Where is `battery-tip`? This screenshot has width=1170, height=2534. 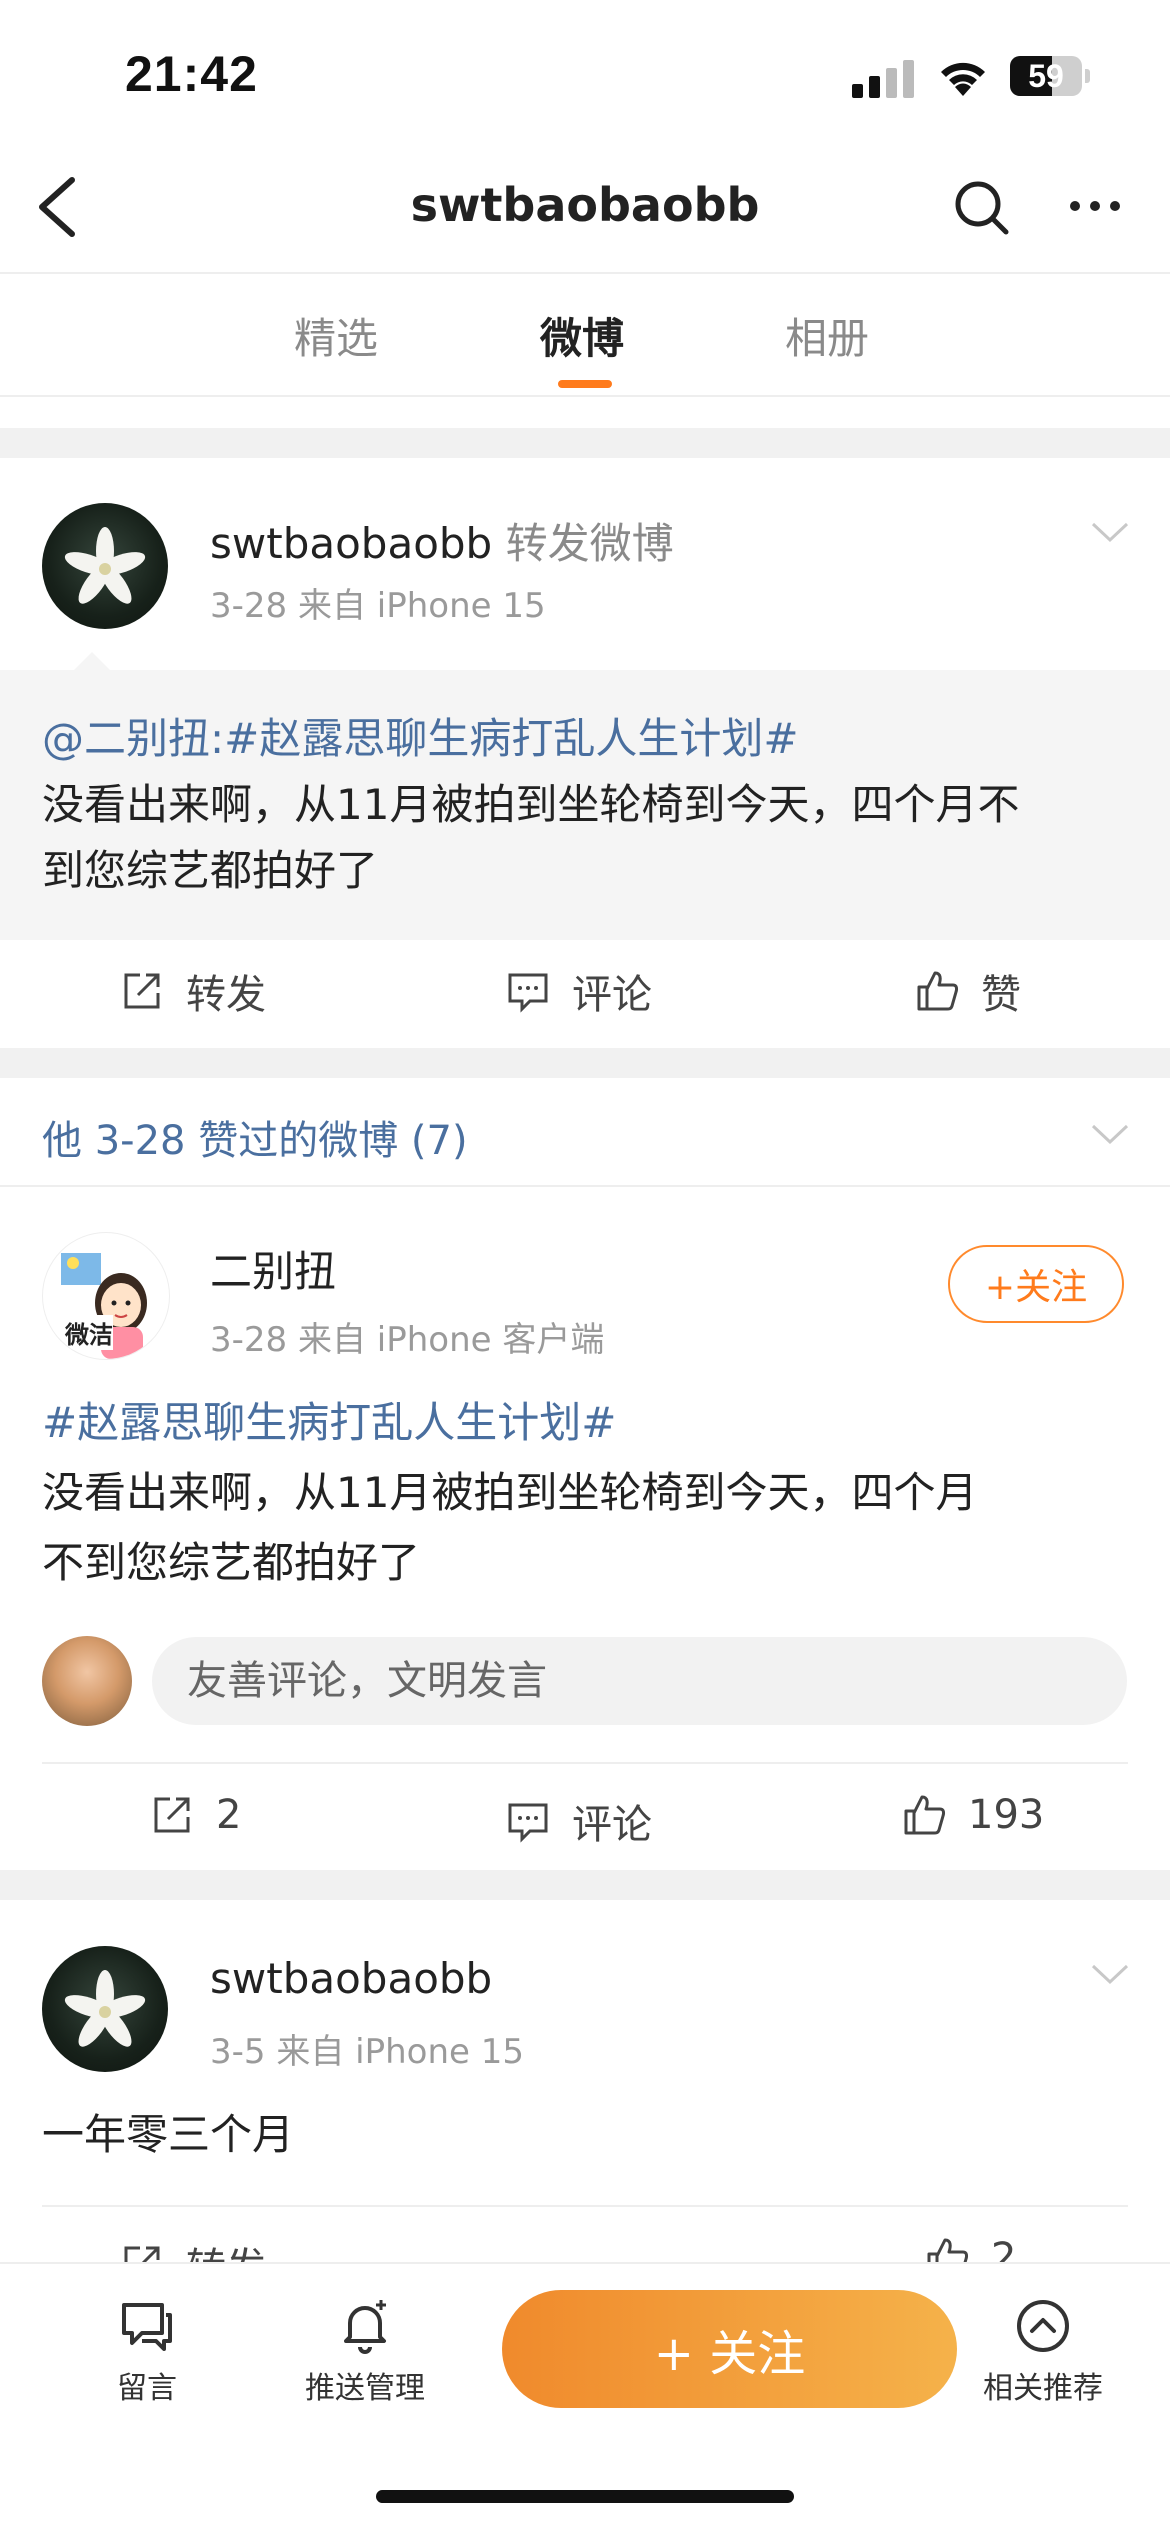
battery-tip is located at coordinates (1087, 76).